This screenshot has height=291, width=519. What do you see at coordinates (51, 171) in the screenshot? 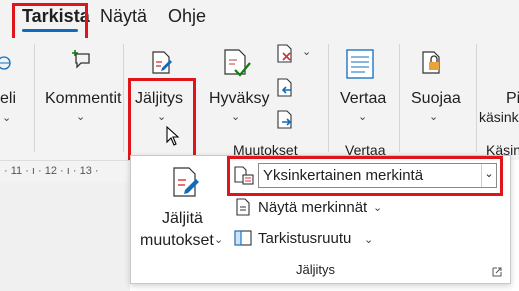
I see `ruler-ticks: · 11 · ı · 12 · ı · 13 ·` at bounding box center [51, 171].